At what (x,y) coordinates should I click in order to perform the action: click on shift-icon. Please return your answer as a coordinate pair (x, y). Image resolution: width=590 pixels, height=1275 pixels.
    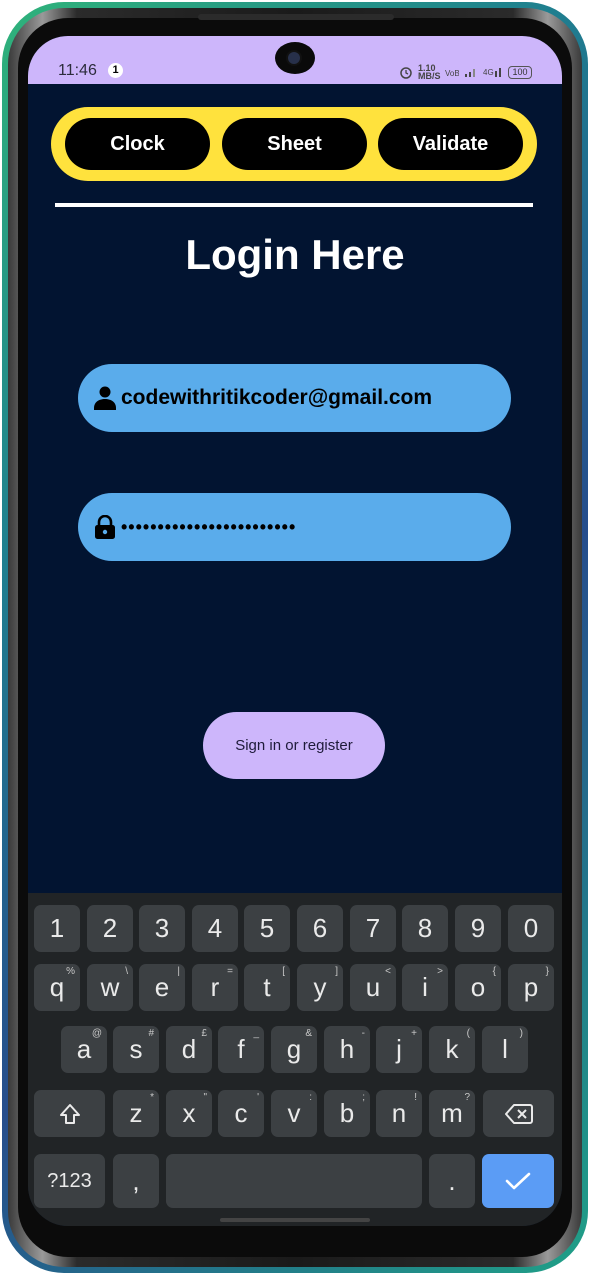
    Looking at the image, I should click on (69, 1113).